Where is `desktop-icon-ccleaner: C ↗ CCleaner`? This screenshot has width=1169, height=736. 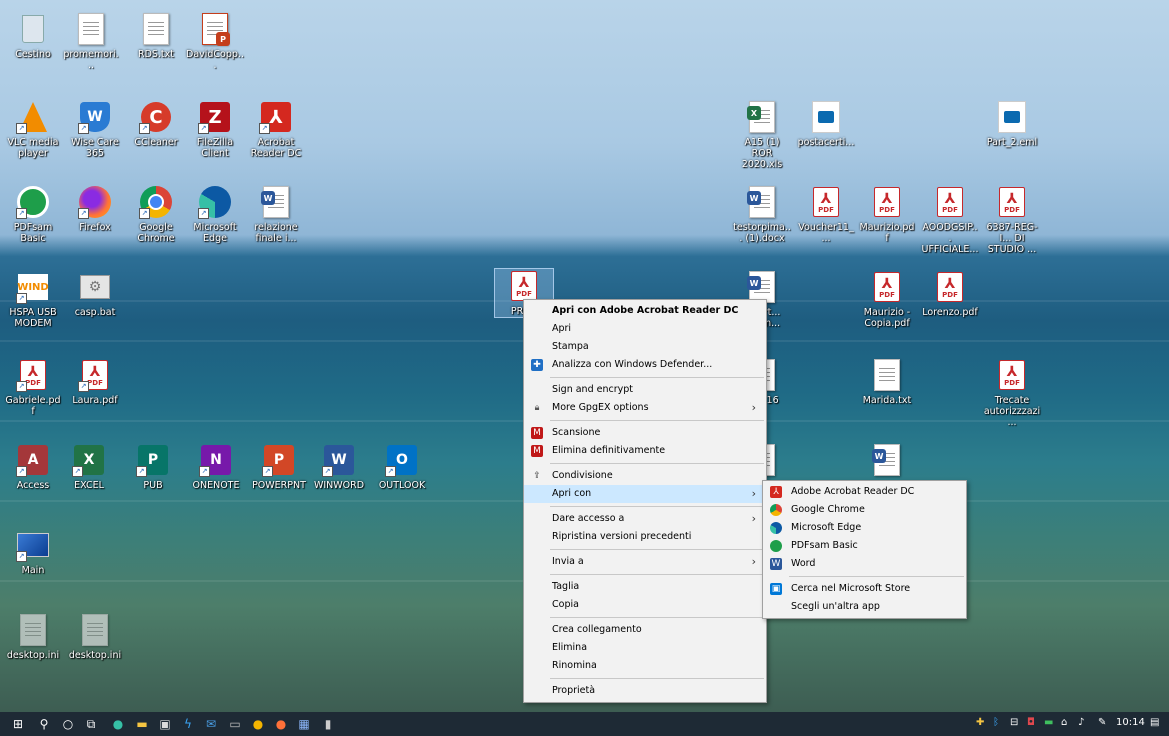 desktop-icon-ccleaner: C ↗ CCleaner is located at coordinates (156, 124).